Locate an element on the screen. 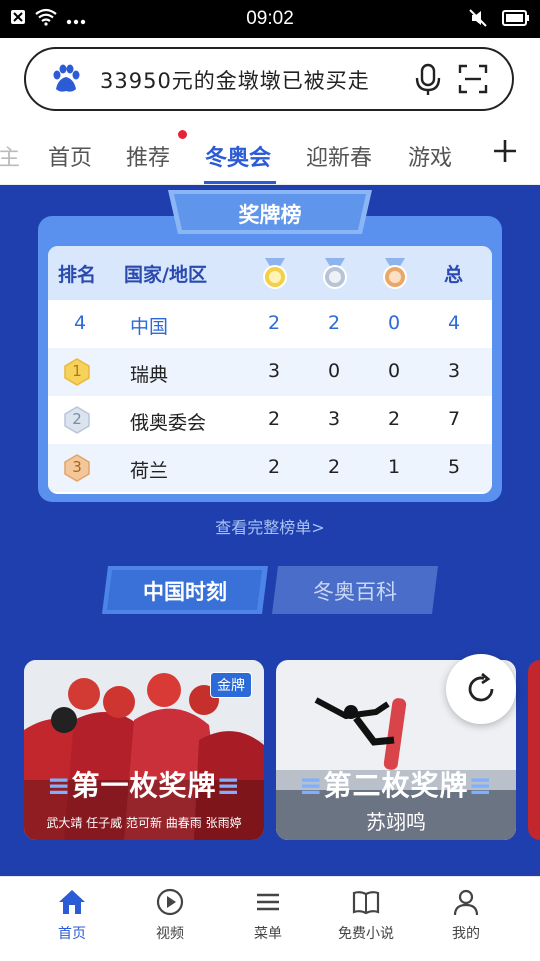 This screenshot has height=961, width=540. total-count: 7 is located at coordinates (454, 419).